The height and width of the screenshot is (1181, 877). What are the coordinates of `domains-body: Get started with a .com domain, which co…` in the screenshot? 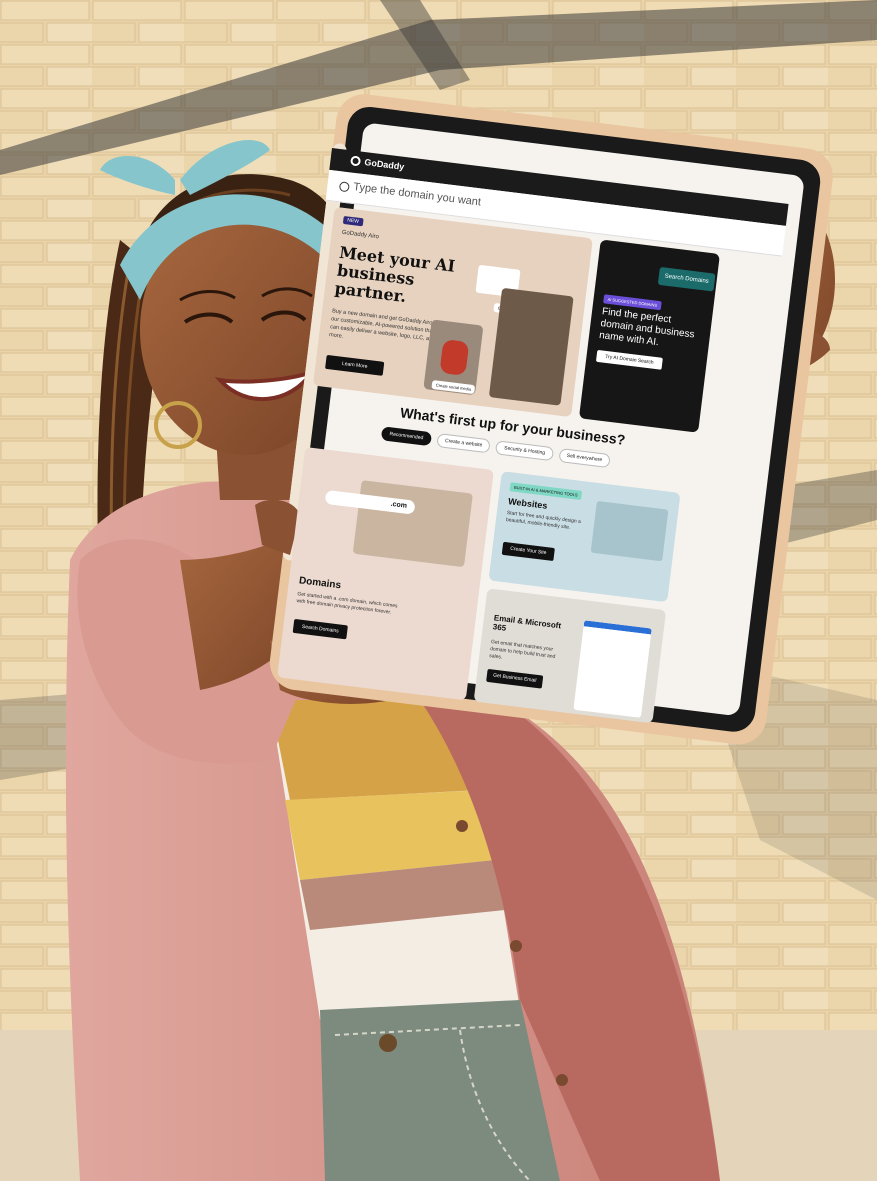 It's located at (347, 603).